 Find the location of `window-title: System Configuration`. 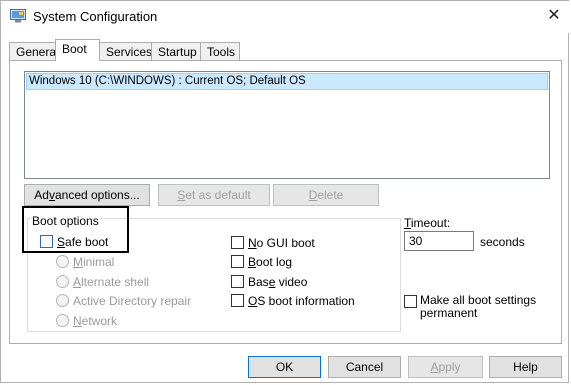

window-title: System Configuration is located at coordinates (95, 16).